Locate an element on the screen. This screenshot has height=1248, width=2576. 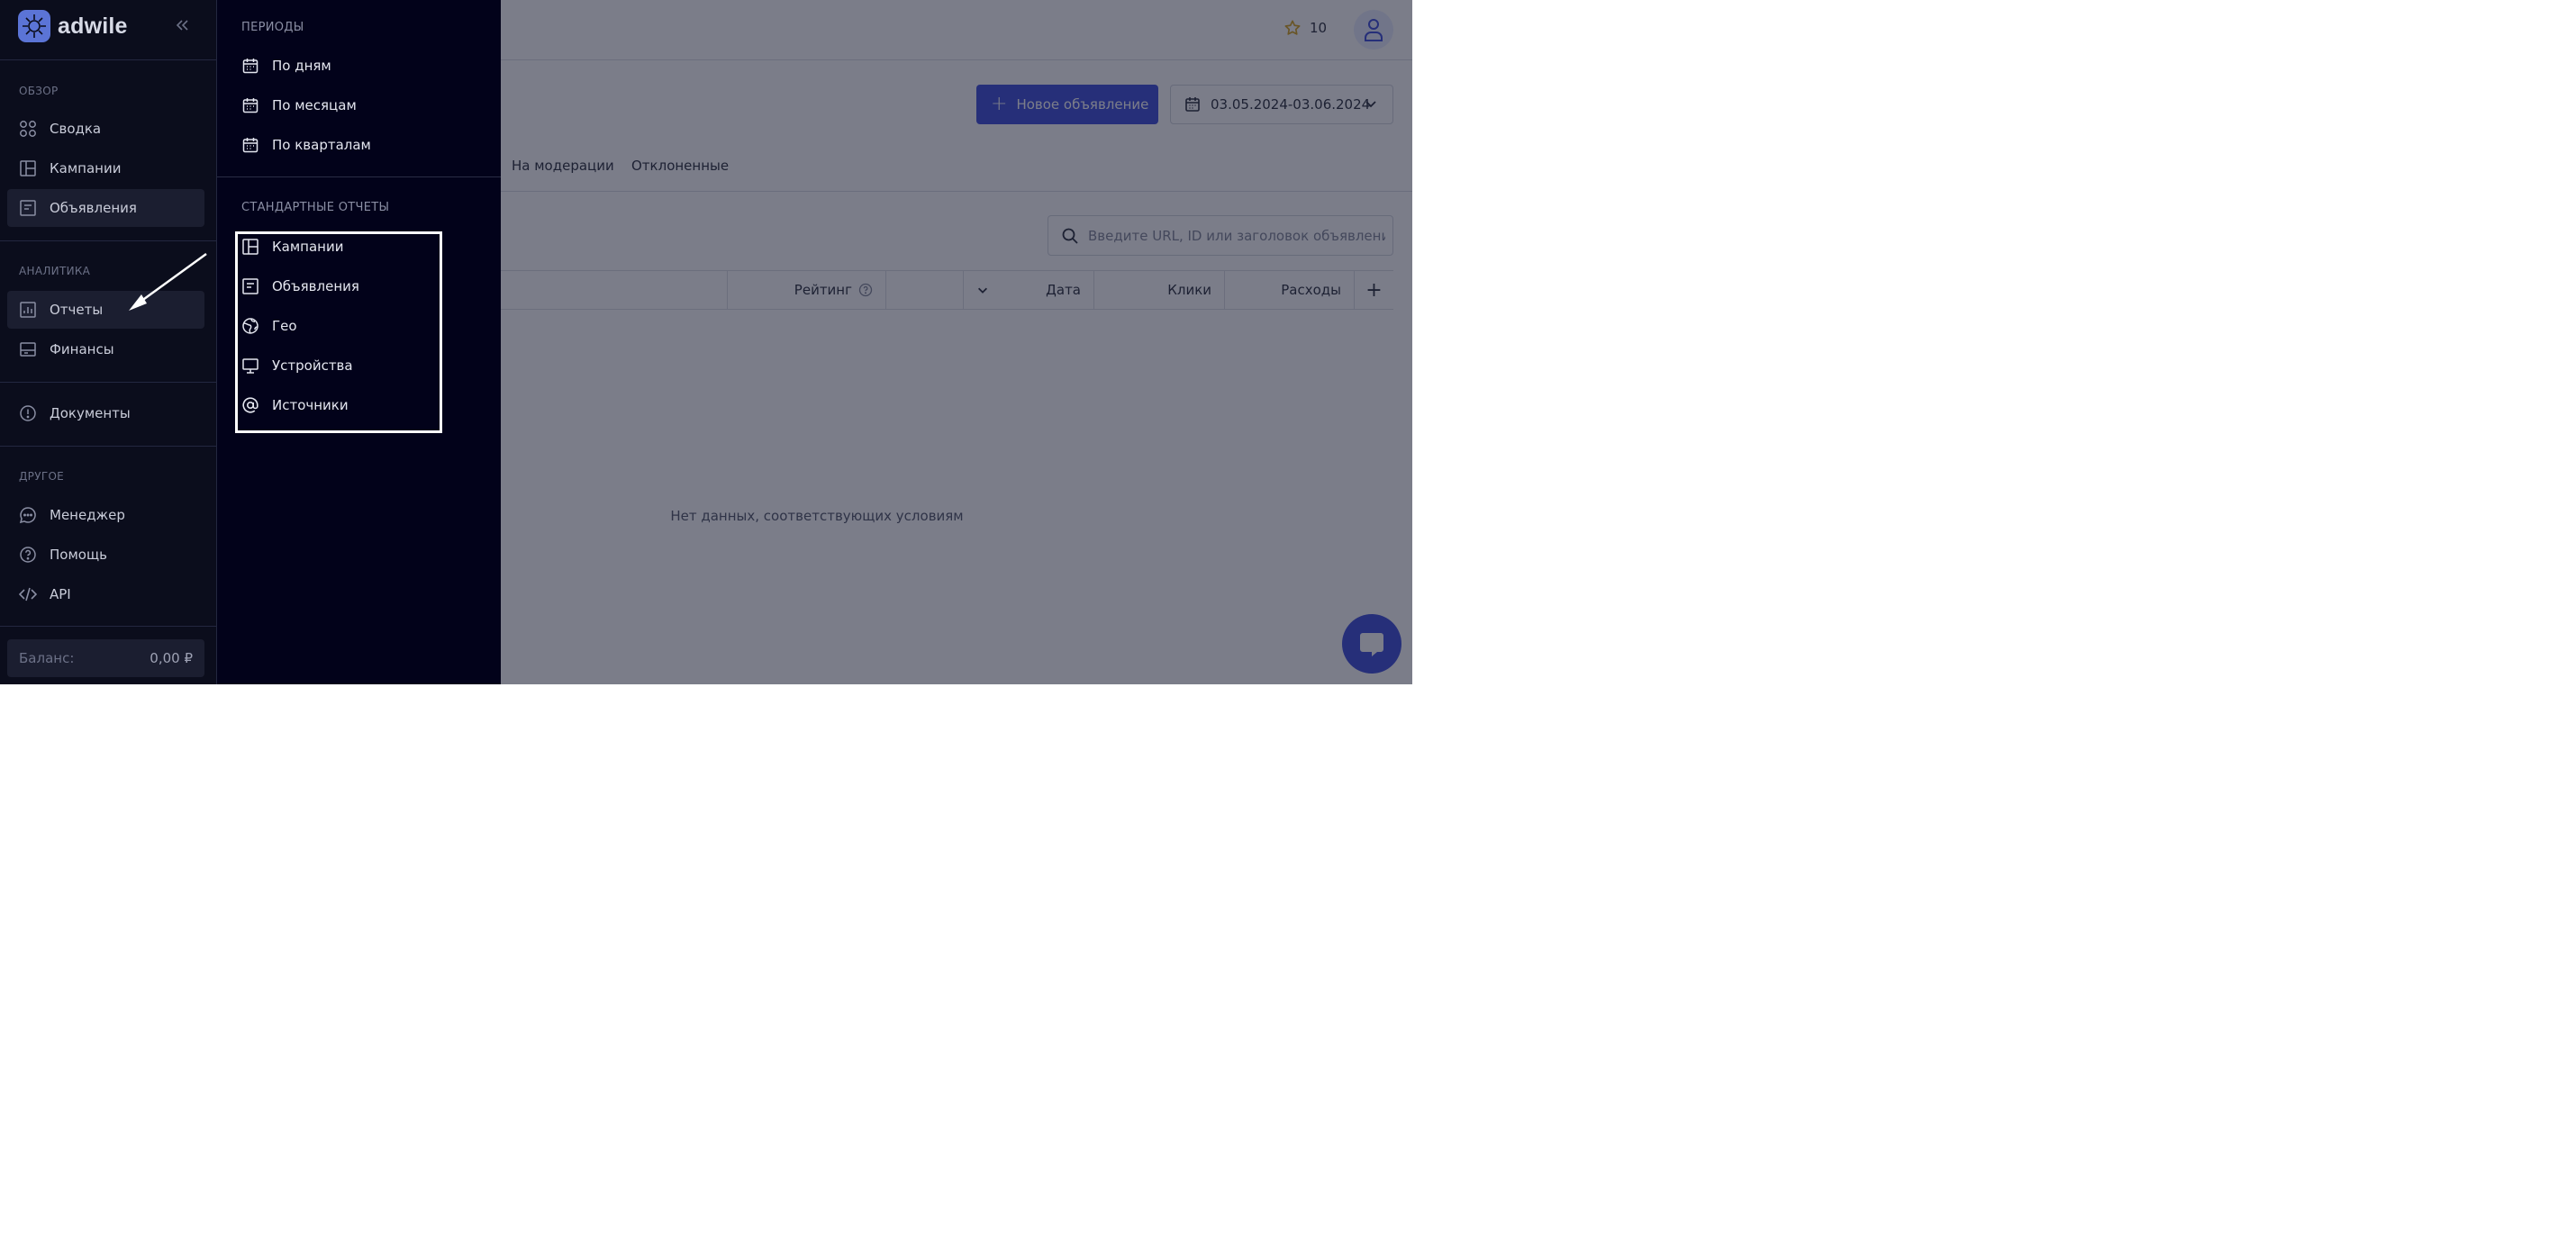
tab-rejected: Отклоненные is located at coordinates (680, 166).